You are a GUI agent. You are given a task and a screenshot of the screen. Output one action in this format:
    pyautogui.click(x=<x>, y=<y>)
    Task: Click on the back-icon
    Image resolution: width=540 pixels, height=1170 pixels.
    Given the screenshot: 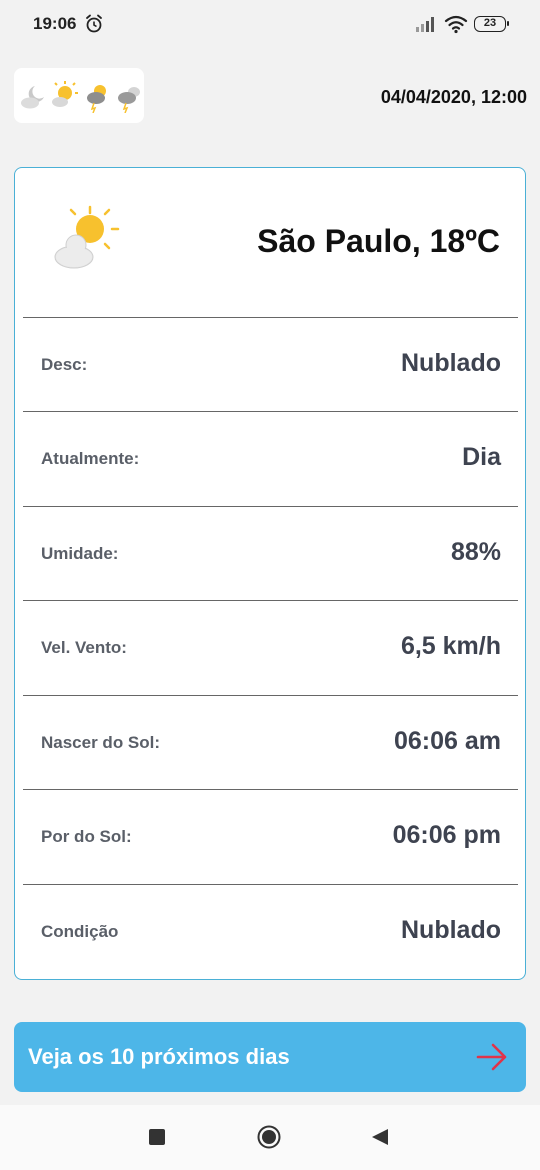 What is the action you would take?
    pyautogui.click(x=380, y=1137)
    